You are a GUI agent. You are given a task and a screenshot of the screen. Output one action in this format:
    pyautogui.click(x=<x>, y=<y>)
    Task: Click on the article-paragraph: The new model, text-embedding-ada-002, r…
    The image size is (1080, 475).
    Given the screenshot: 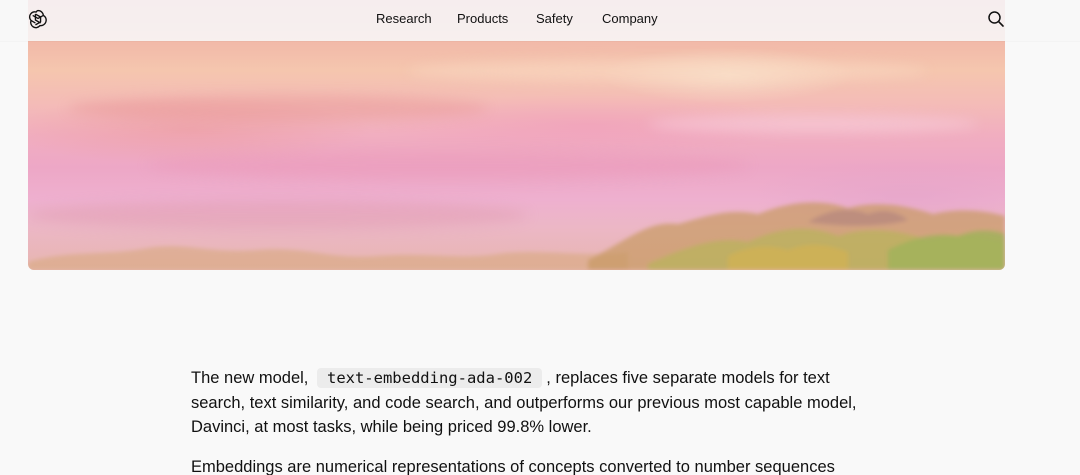 What is the action you would take?
    pyautogui.click(x=526, y=403)
    